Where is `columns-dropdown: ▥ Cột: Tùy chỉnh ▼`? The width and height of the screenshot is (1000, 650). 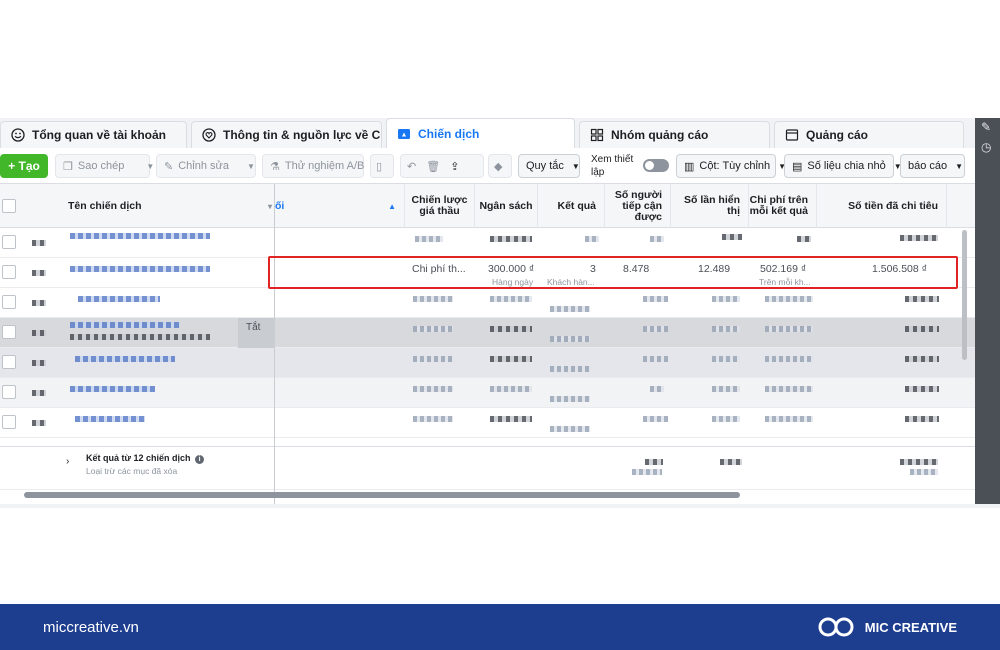
columns-dropdown: ▥ Cột: Tùy chỉnh ▼ is located at coordinates (731, 166).